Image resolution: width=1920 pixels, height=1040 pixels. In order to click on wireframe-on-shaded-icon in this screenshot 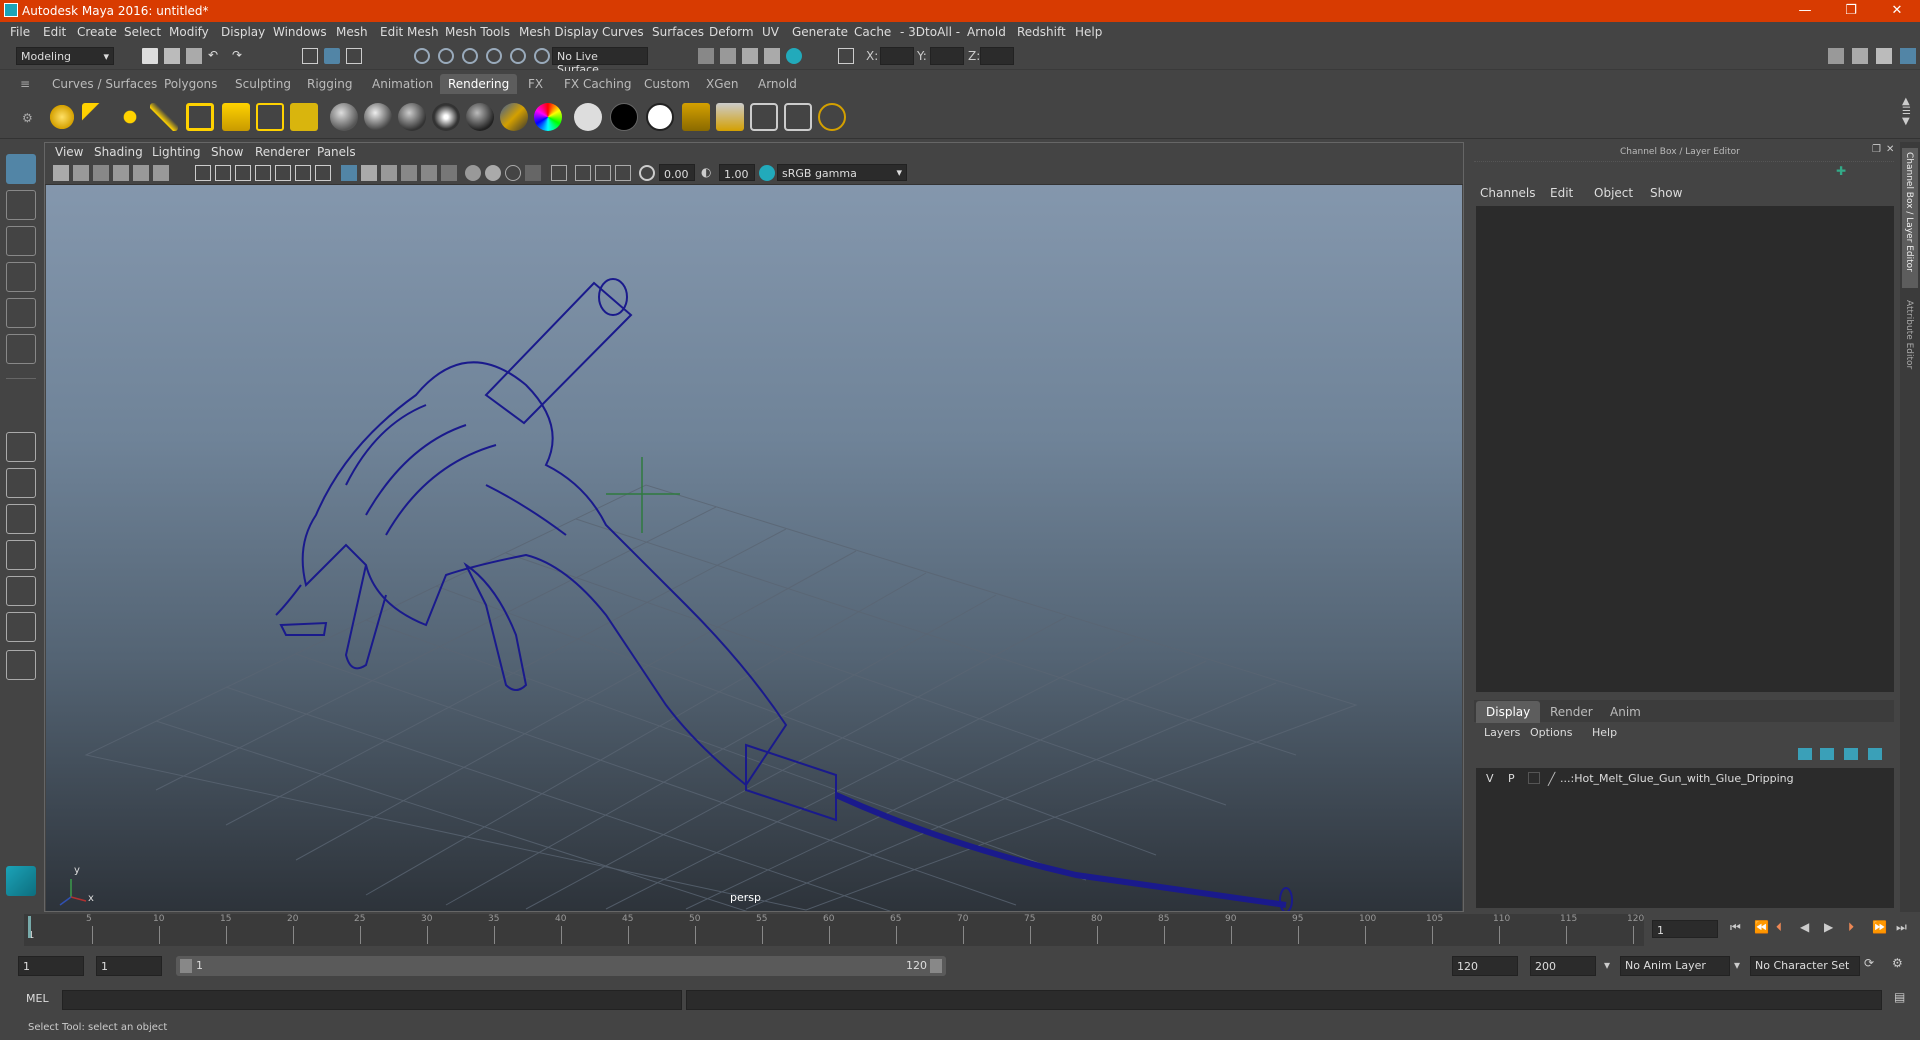, I will do `click(389, 173)`.